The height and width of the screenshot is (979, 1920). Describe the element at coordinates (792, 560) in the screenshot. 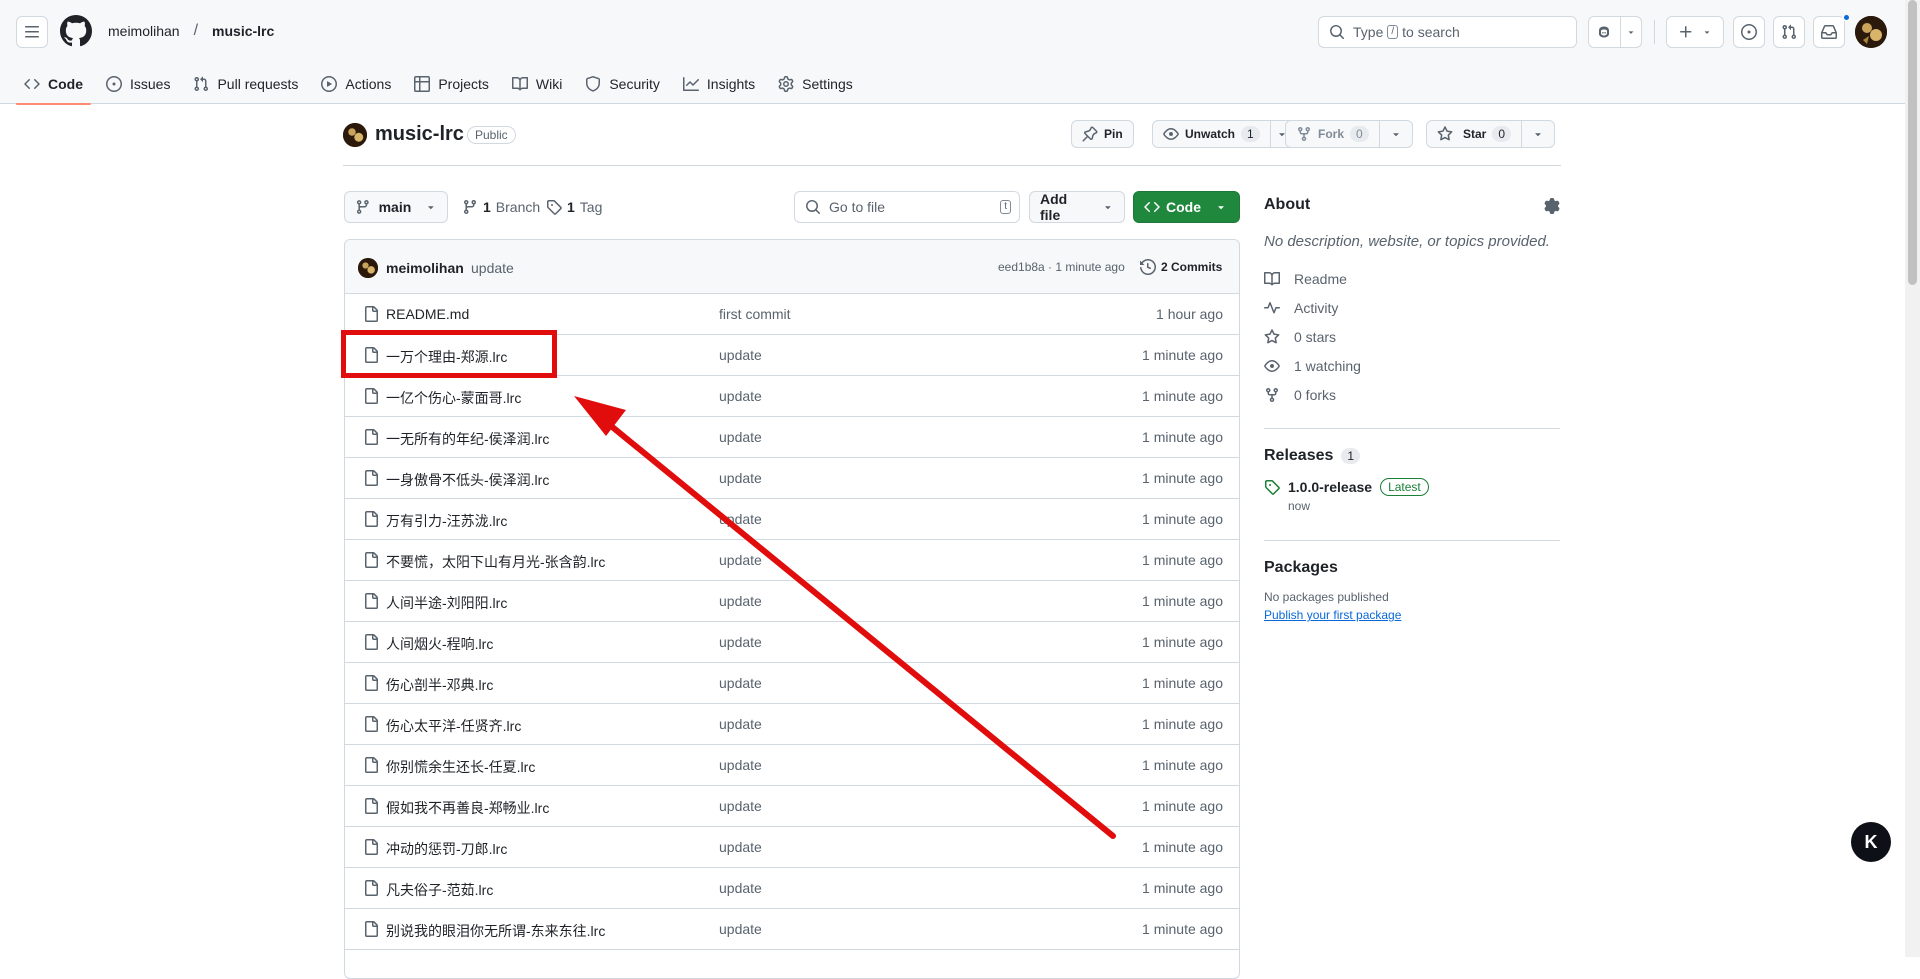

I see `table-row: 不要慌，太阳下山有月光-张含韵.lrc update 1 minute ago` at that location.